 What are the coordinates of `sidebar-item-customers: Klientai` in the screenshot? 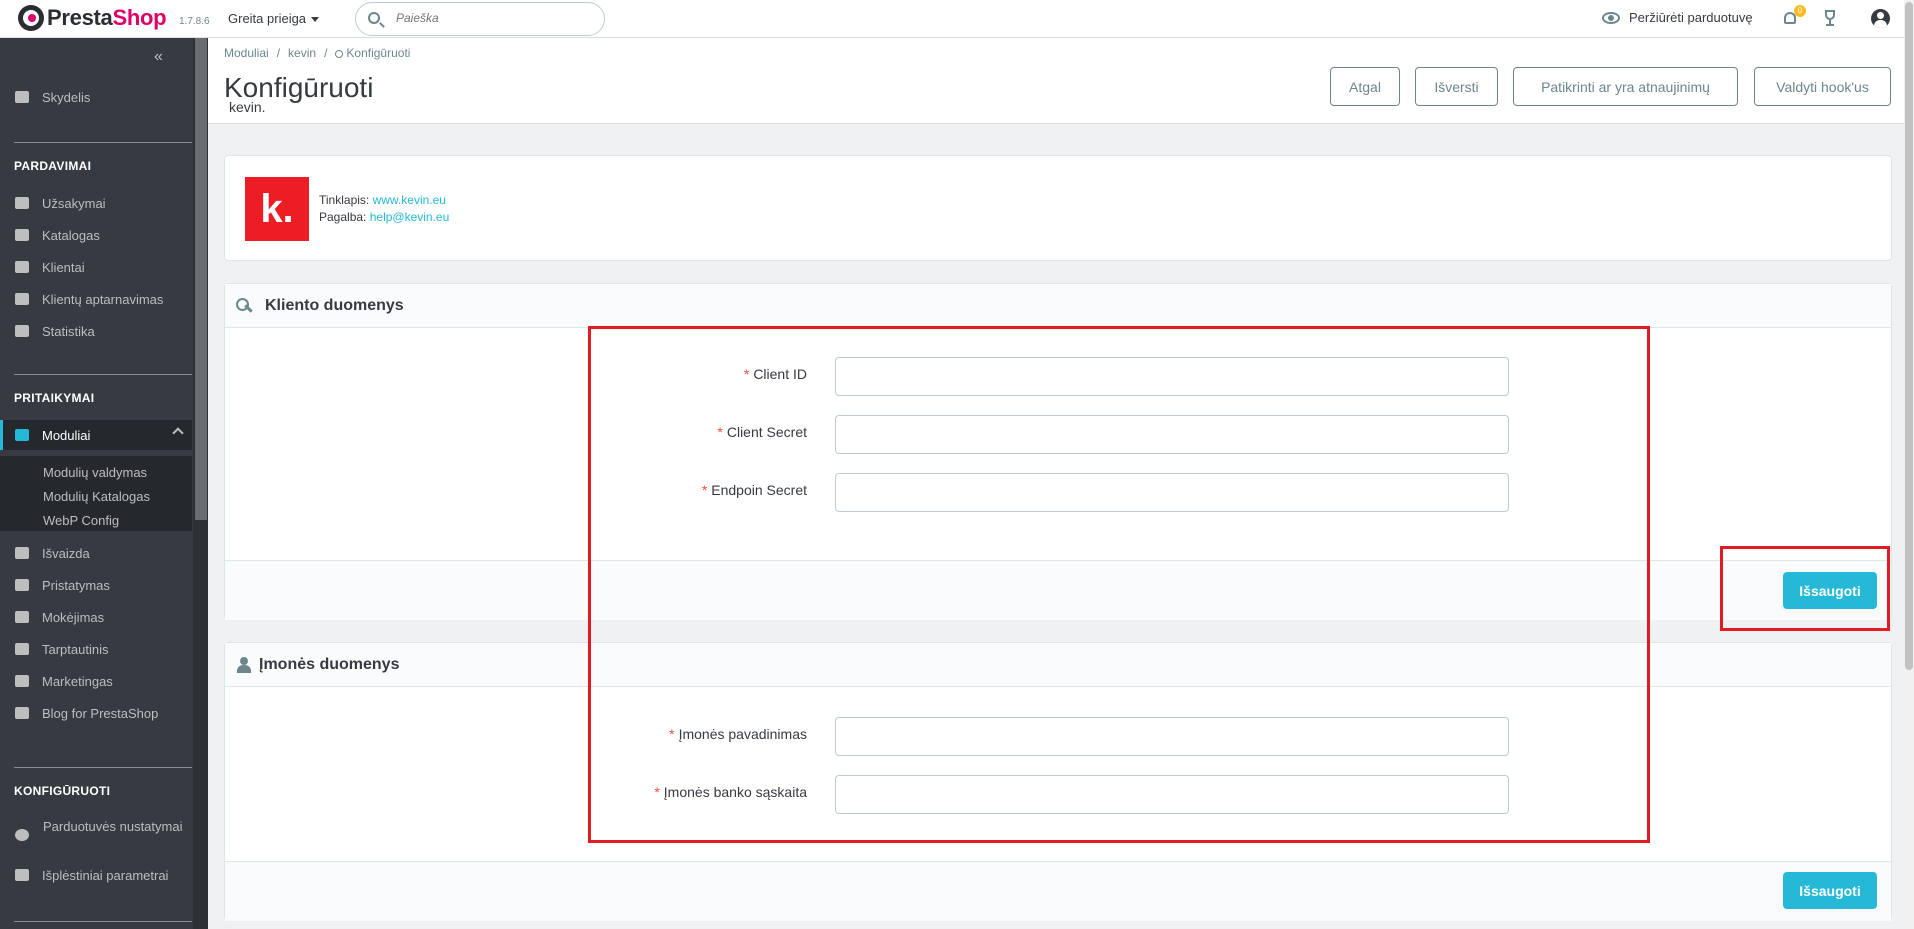 It's located at (96, 267).